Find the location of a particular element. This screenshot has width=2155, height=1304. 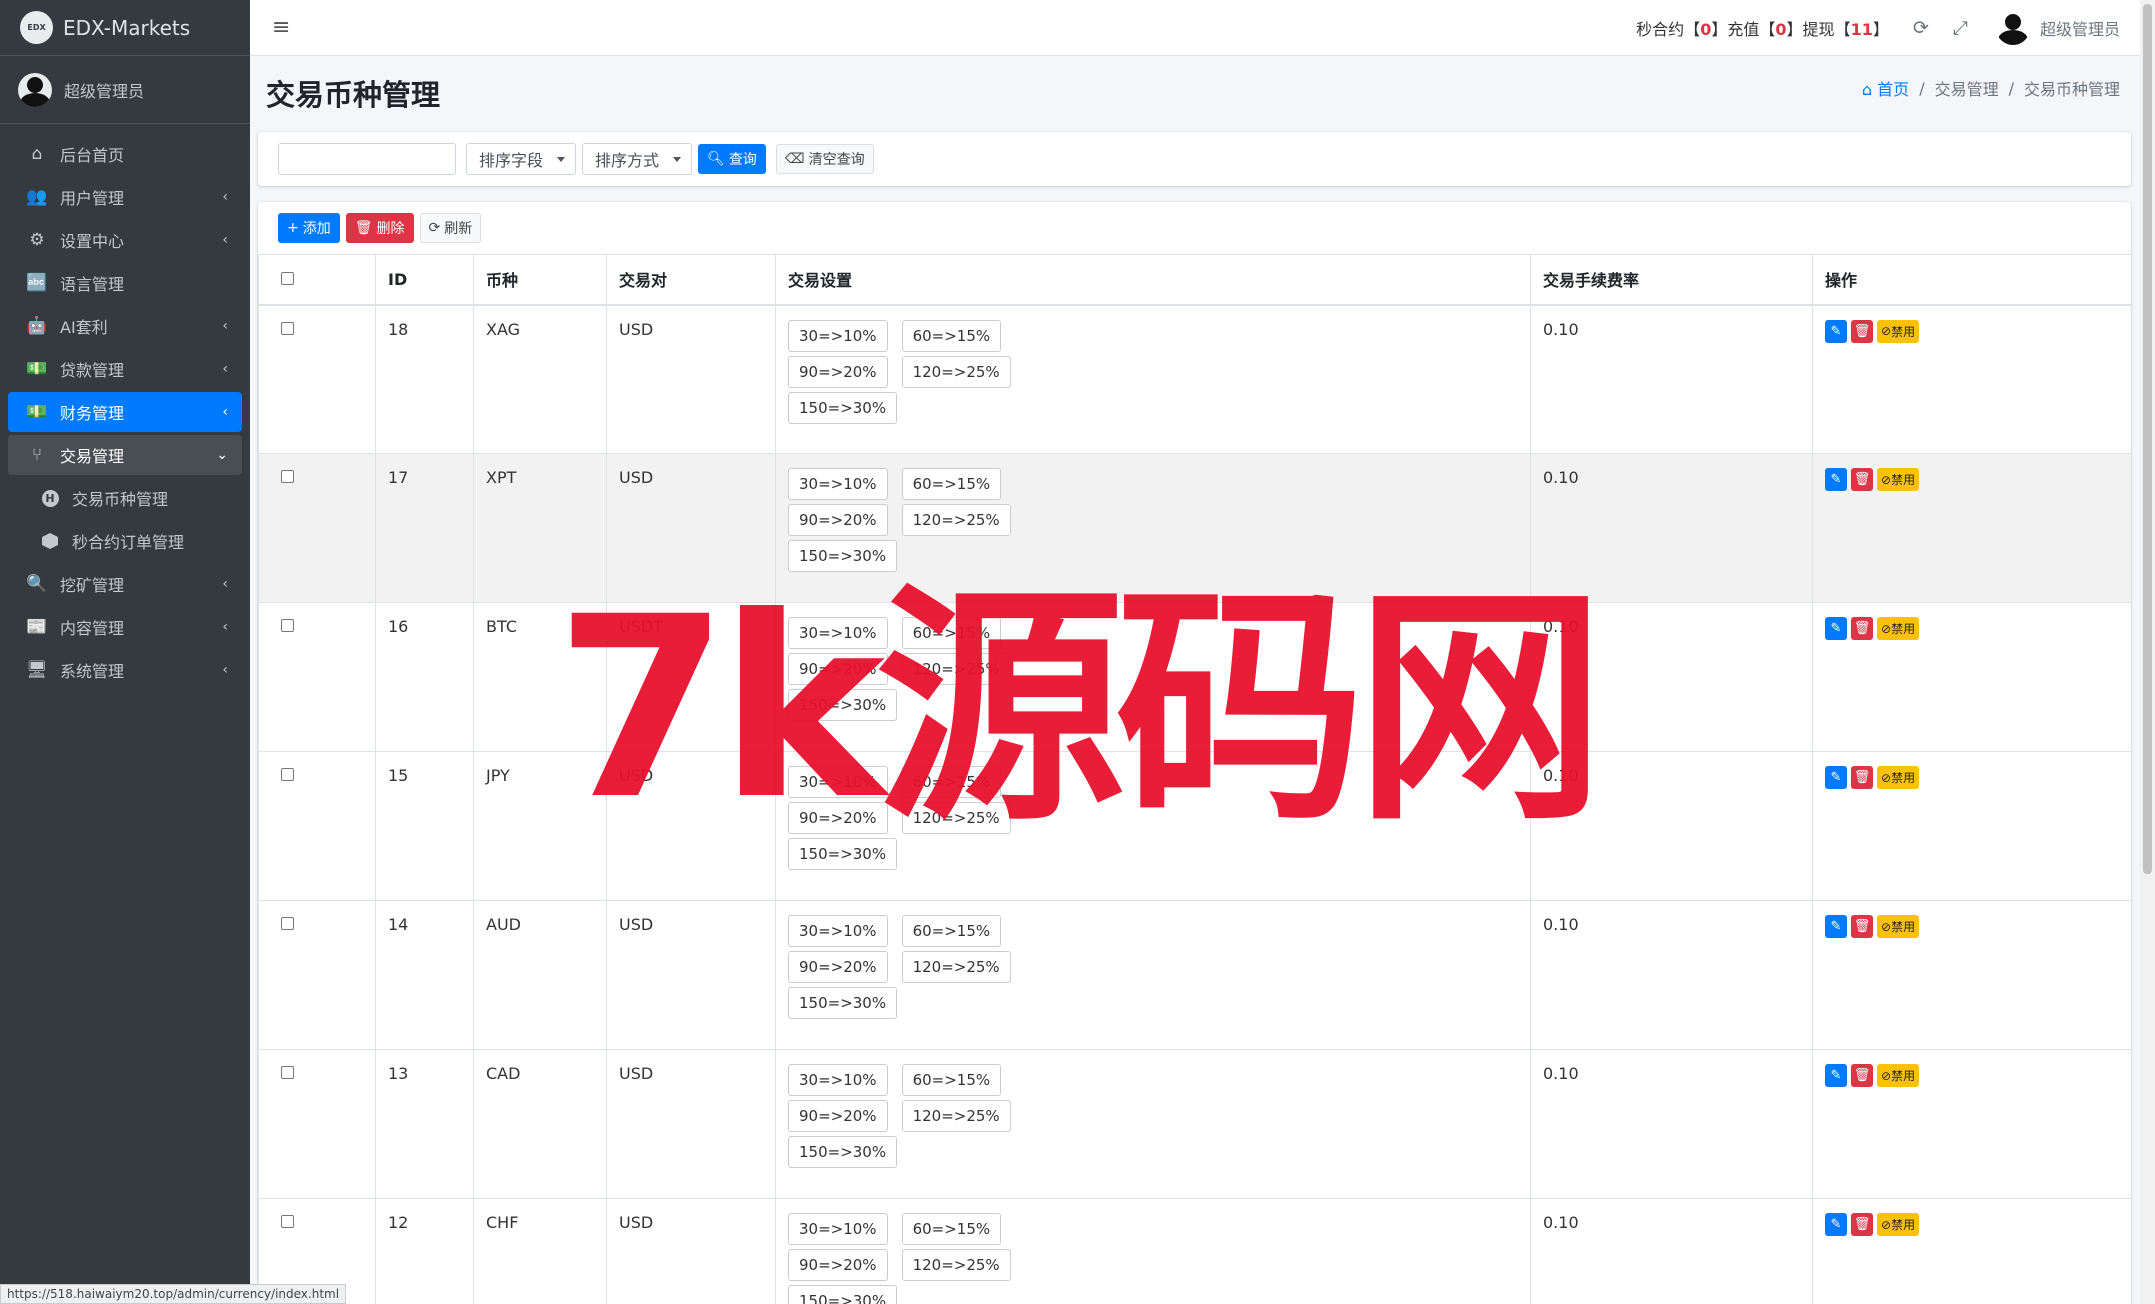

sidebar-item-label: 系统管理 is located at coordinates (92, 671).